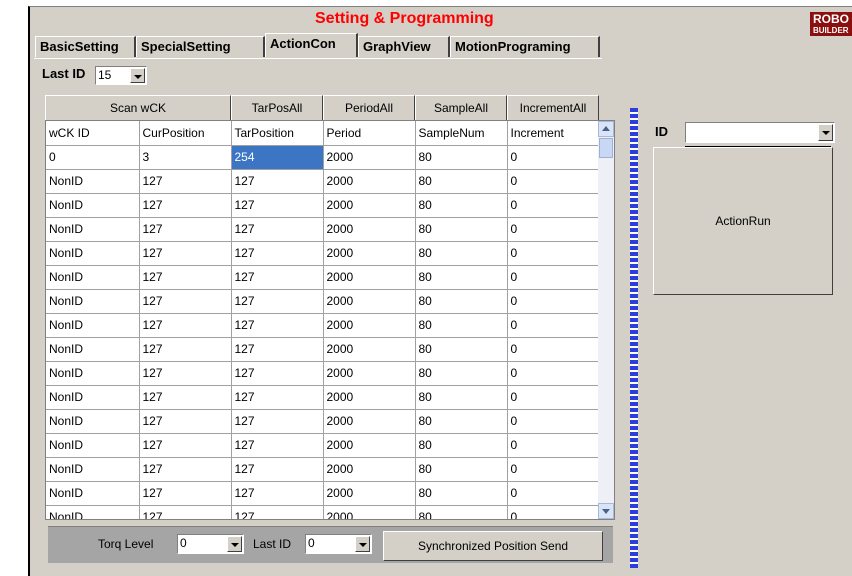  Describe the element at coordinates (210, 544) in the screenshot. I see `torq-level-select: 0` at that location.